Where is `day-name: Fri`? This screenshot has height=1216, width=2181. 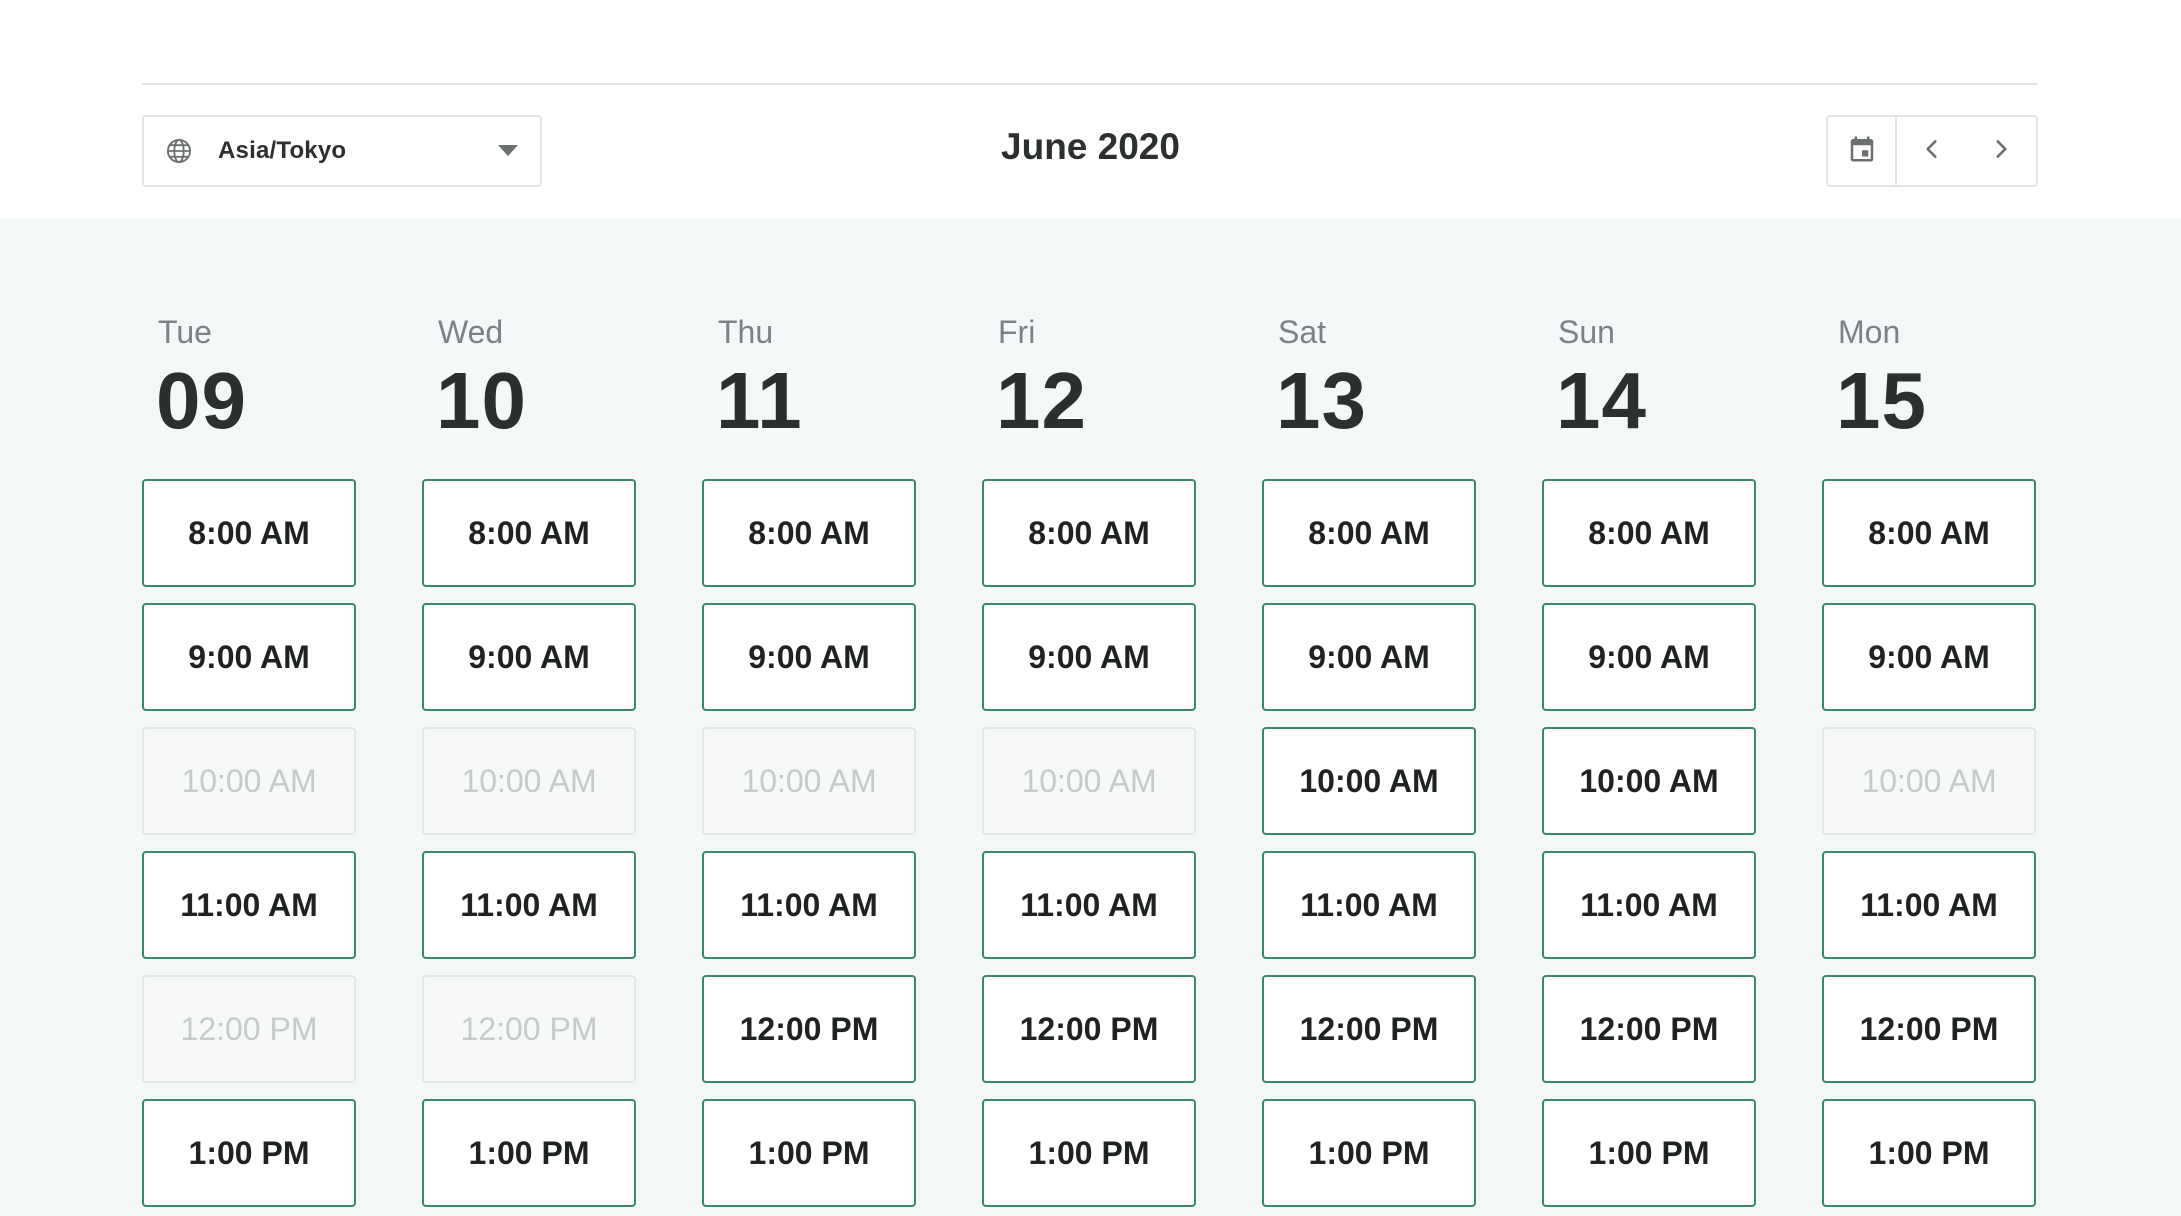 day-name: Fri is located at coordinates (1017, 332).